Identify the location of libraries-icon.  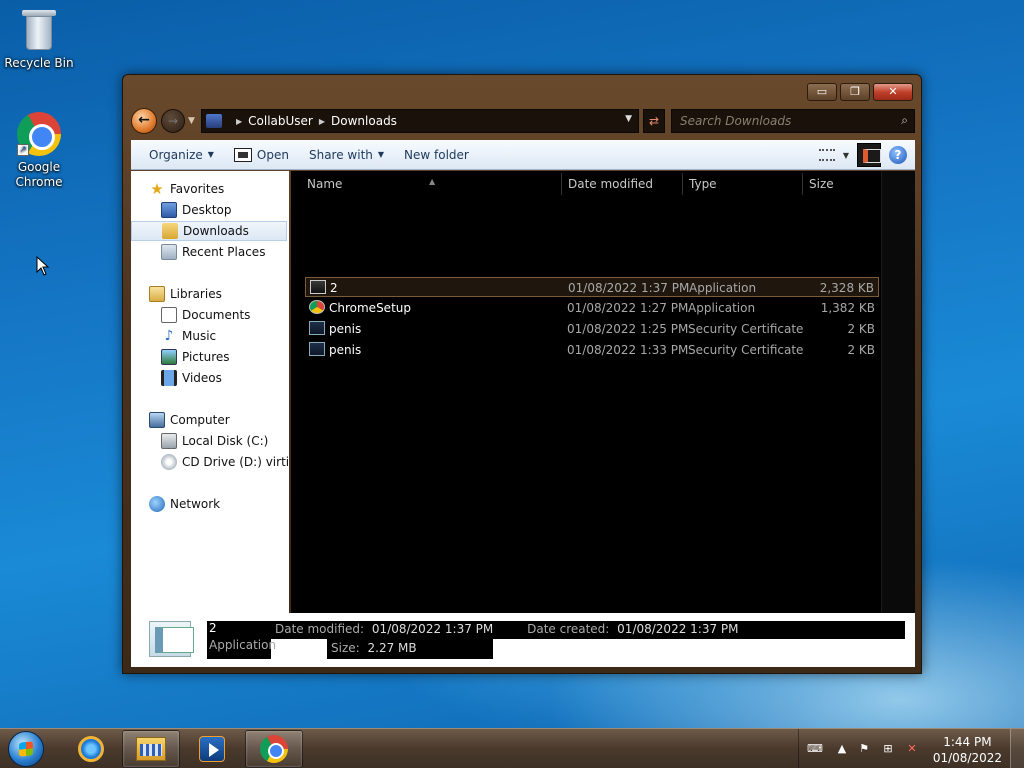
(157, 294).